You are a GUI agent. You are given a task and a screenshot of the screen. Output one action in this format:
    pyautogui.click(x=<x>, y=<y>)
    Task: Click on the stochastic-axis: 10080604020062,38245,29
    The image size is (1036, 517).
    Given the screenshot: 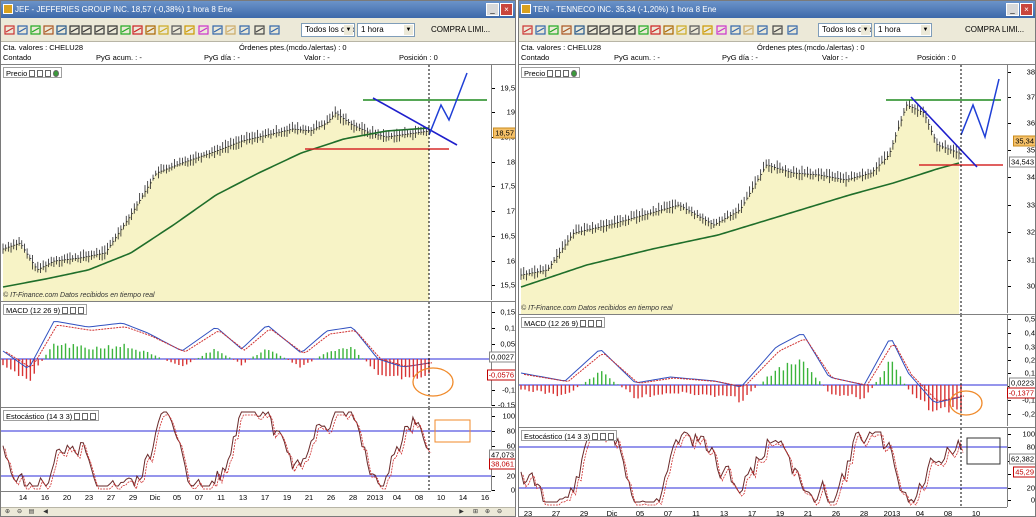 What is the action you would take?
    pyautogui.click(x=1021, y=467)
    